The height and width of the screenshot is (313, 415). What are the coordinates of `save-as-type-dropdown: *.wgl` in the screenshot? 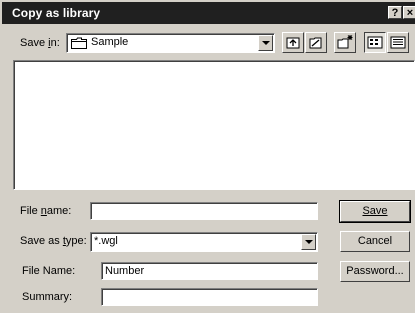 It's located at (204, 242).